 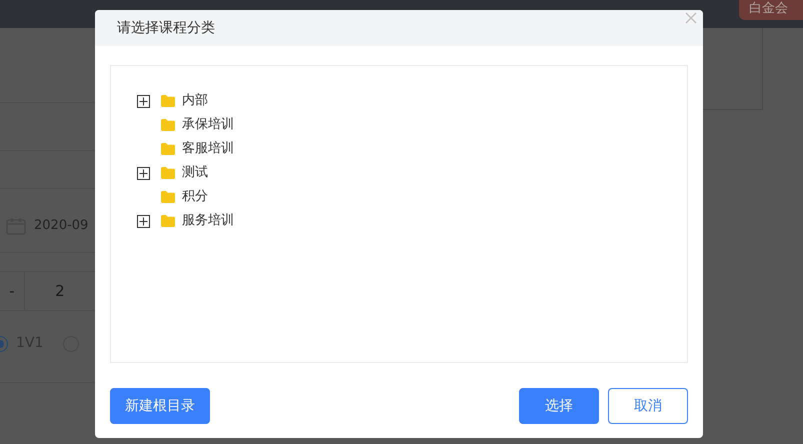 What do you see at coordinates (648, 406) in the screenshot?
I see `cancel-button: 取消` at bounding box center [648, 406].